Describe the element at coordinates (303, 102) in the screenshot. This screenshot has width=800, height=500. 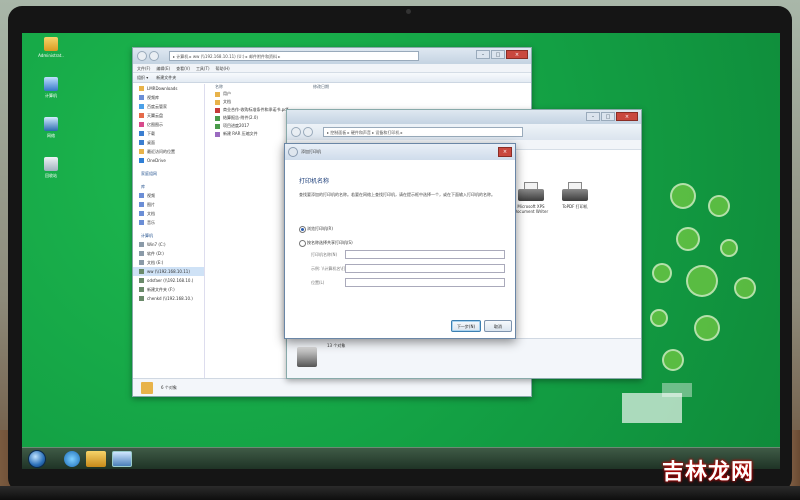
I see `file-row: 文档` at that location.